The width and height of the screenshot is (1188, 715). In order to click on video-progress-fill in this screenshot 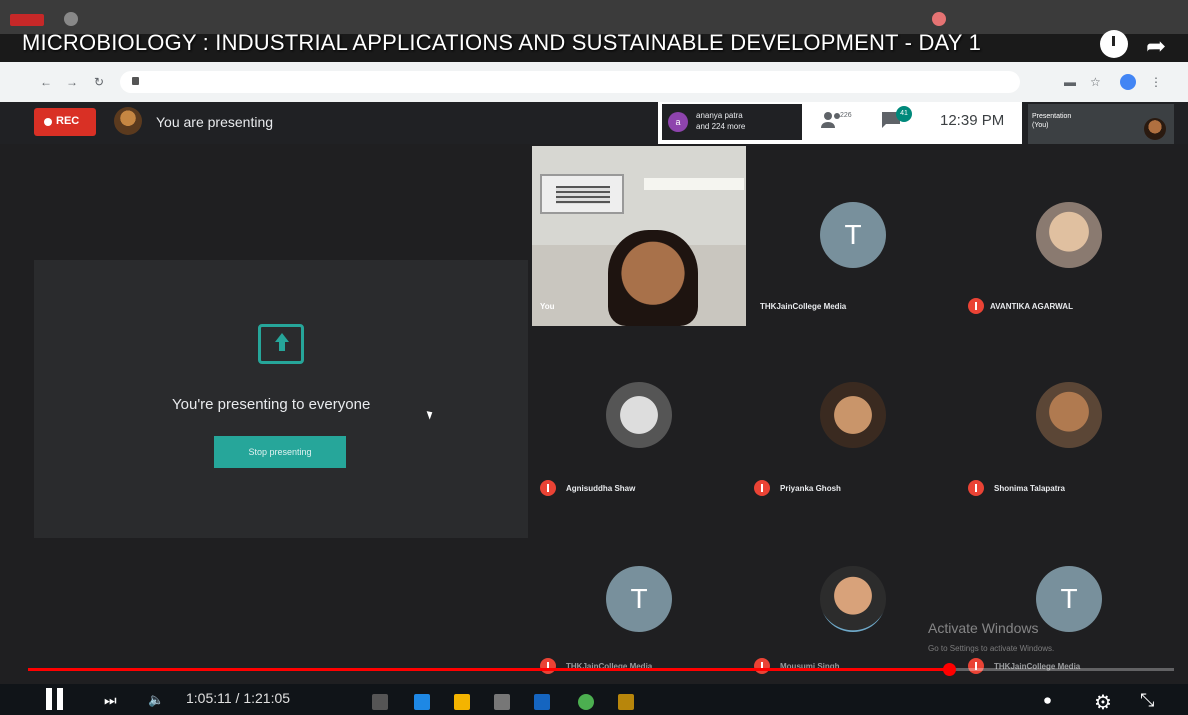, I will do `click(489, 669)`.